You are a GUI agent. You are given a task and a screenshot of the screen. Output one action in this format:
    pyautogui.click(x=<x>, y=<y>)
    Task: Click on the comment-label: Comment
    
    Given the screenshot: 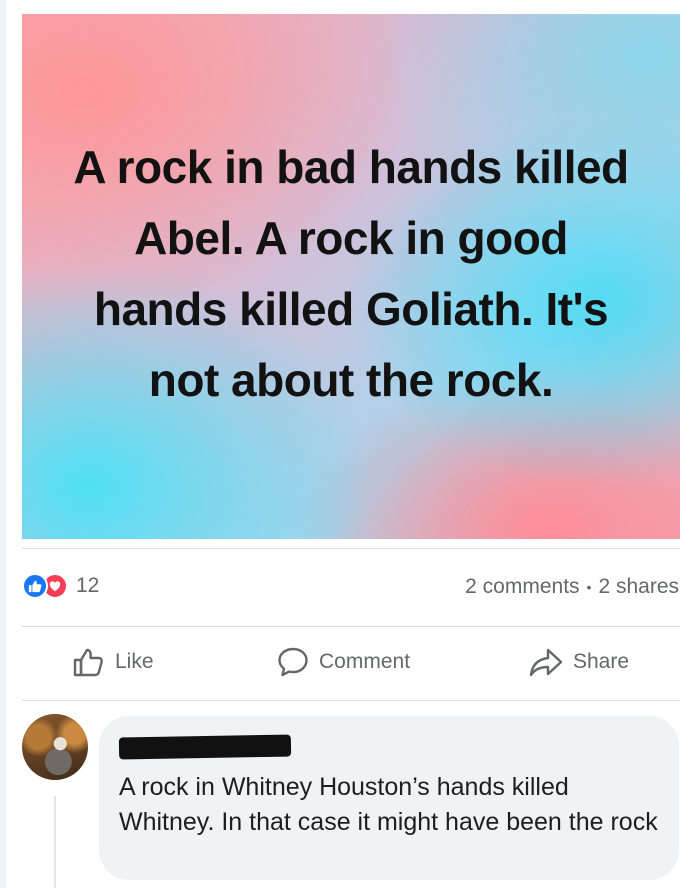 What is the action you would take?
    pyautogui.click(x=365, y=661)
    